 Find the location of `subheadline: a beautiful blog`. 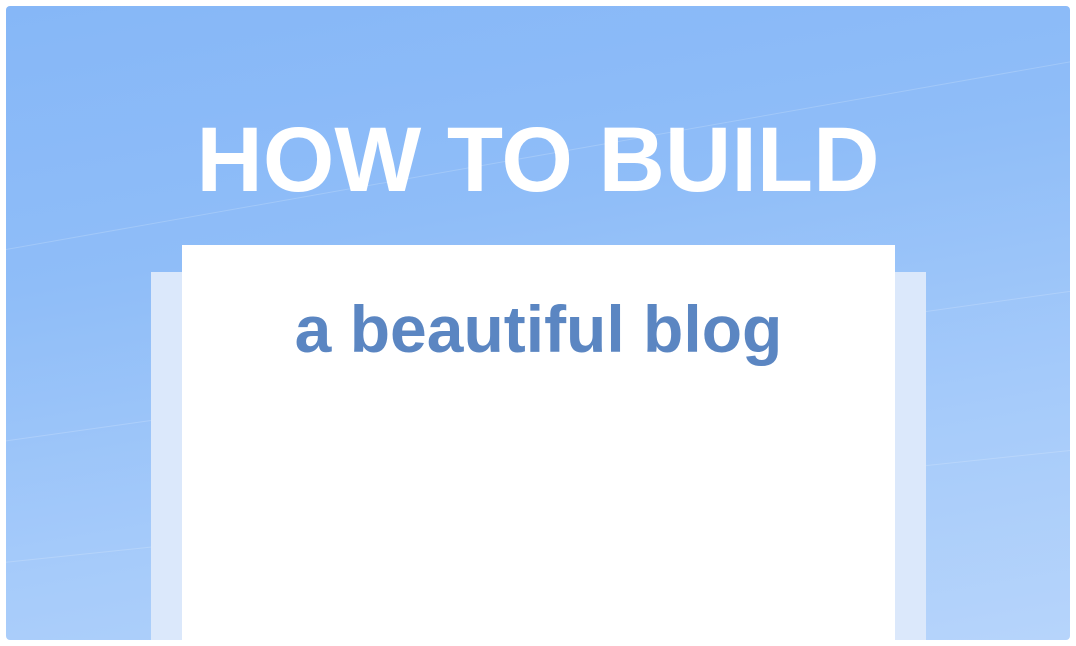

subheadline: a beautiful blog is located at coordinates (538, 329).